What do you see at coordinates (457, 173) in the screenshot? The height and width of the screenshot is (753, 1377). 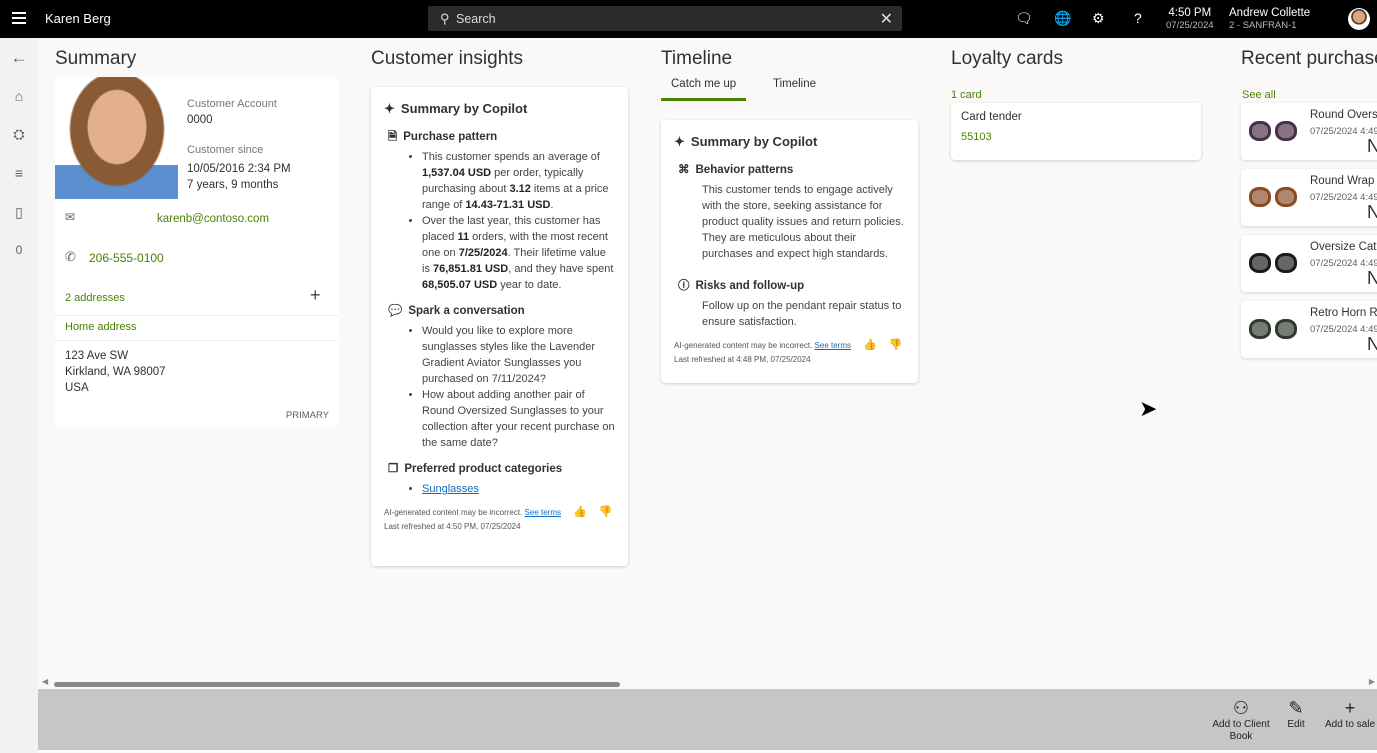 I see `text-segment: 1,537.04 USD` at bounding box center [457, 173].